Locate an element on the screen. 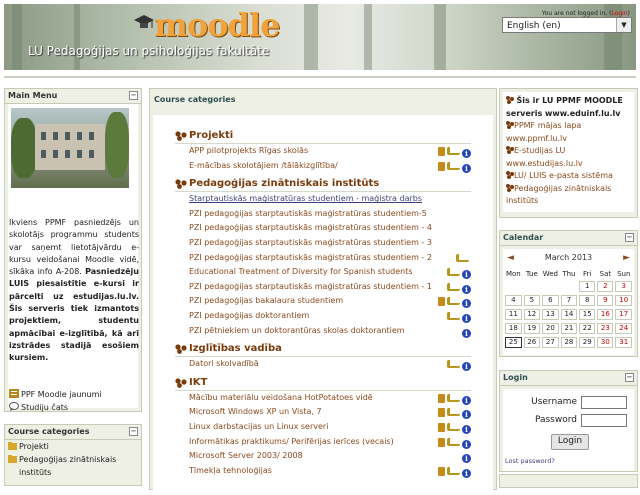  category-link: Pedagoģijas zinātniskais is located at coordinates (73, 459).